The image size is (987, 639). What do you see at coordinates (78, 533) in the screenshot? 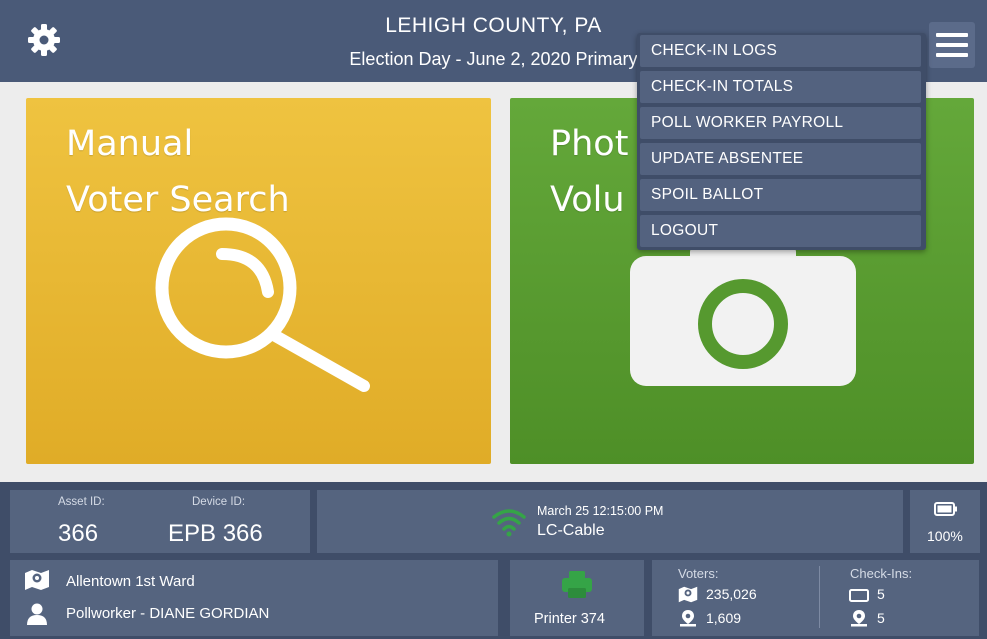
I see `asset-id-value: 366` at bounding box center [78, 533].